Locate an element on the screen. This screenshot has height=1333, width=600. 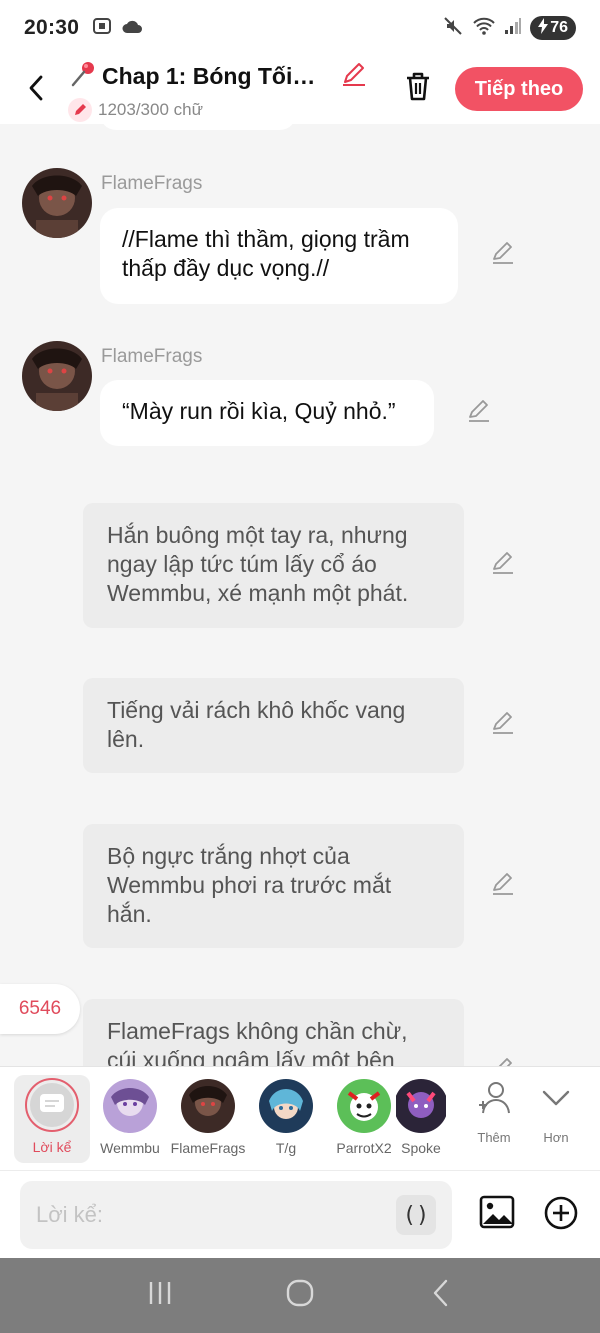
image-icon is located at coordinates (497, 1214).